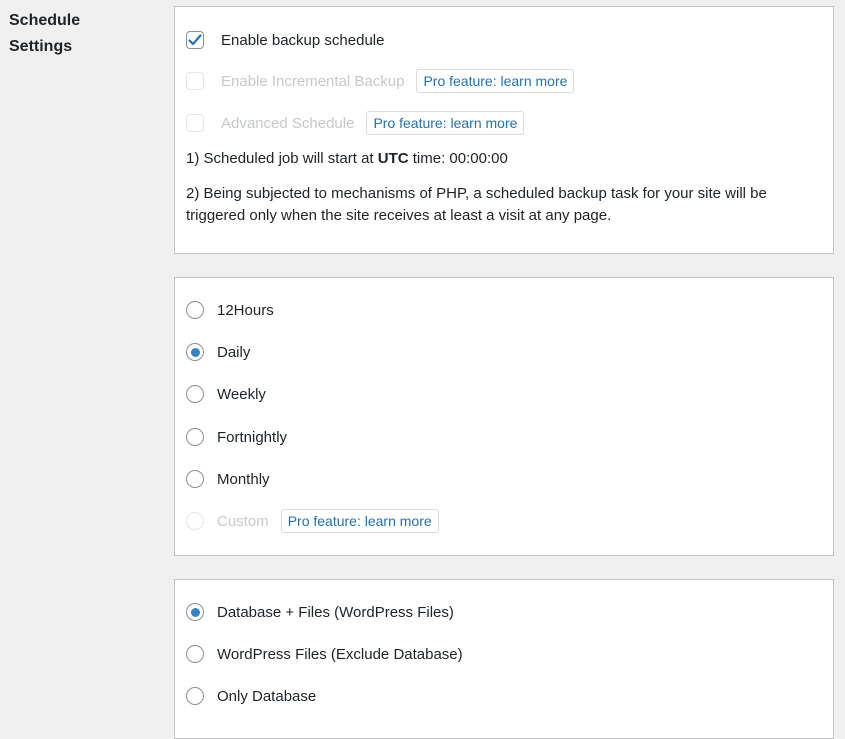  I want to click on frequency-option-monthly: Monthly, so click(228, 479).